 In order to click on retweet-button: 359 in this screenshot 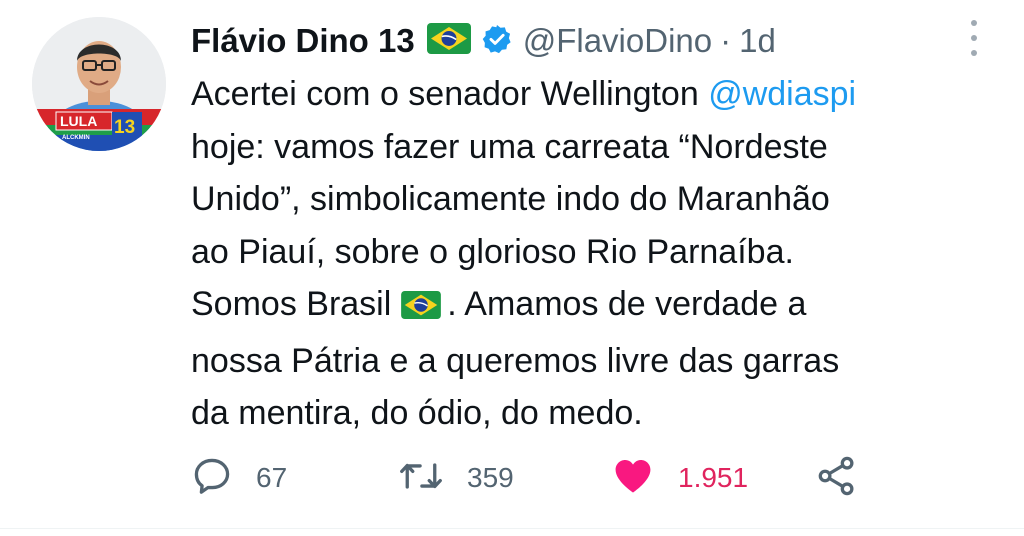, I will do `click(455, 478)`.